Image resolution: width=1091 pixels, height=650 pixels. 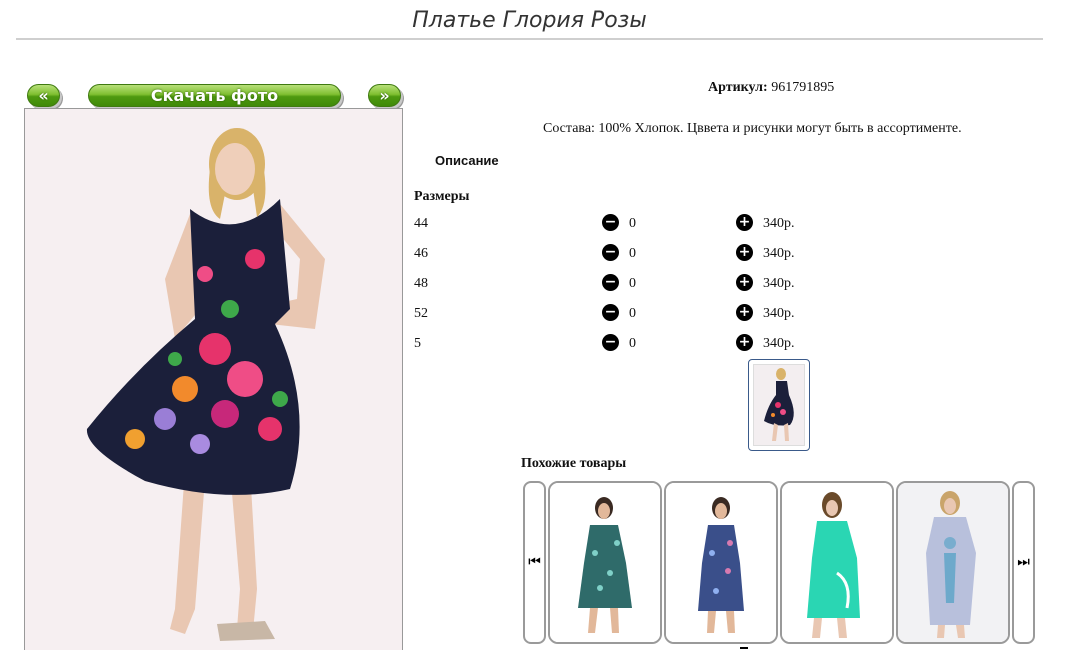 What do you see at coordinates (624, 255) in the screenshot?
I see `size-row: 46 − 0 + 340р.` at bounding box center [624, 255].